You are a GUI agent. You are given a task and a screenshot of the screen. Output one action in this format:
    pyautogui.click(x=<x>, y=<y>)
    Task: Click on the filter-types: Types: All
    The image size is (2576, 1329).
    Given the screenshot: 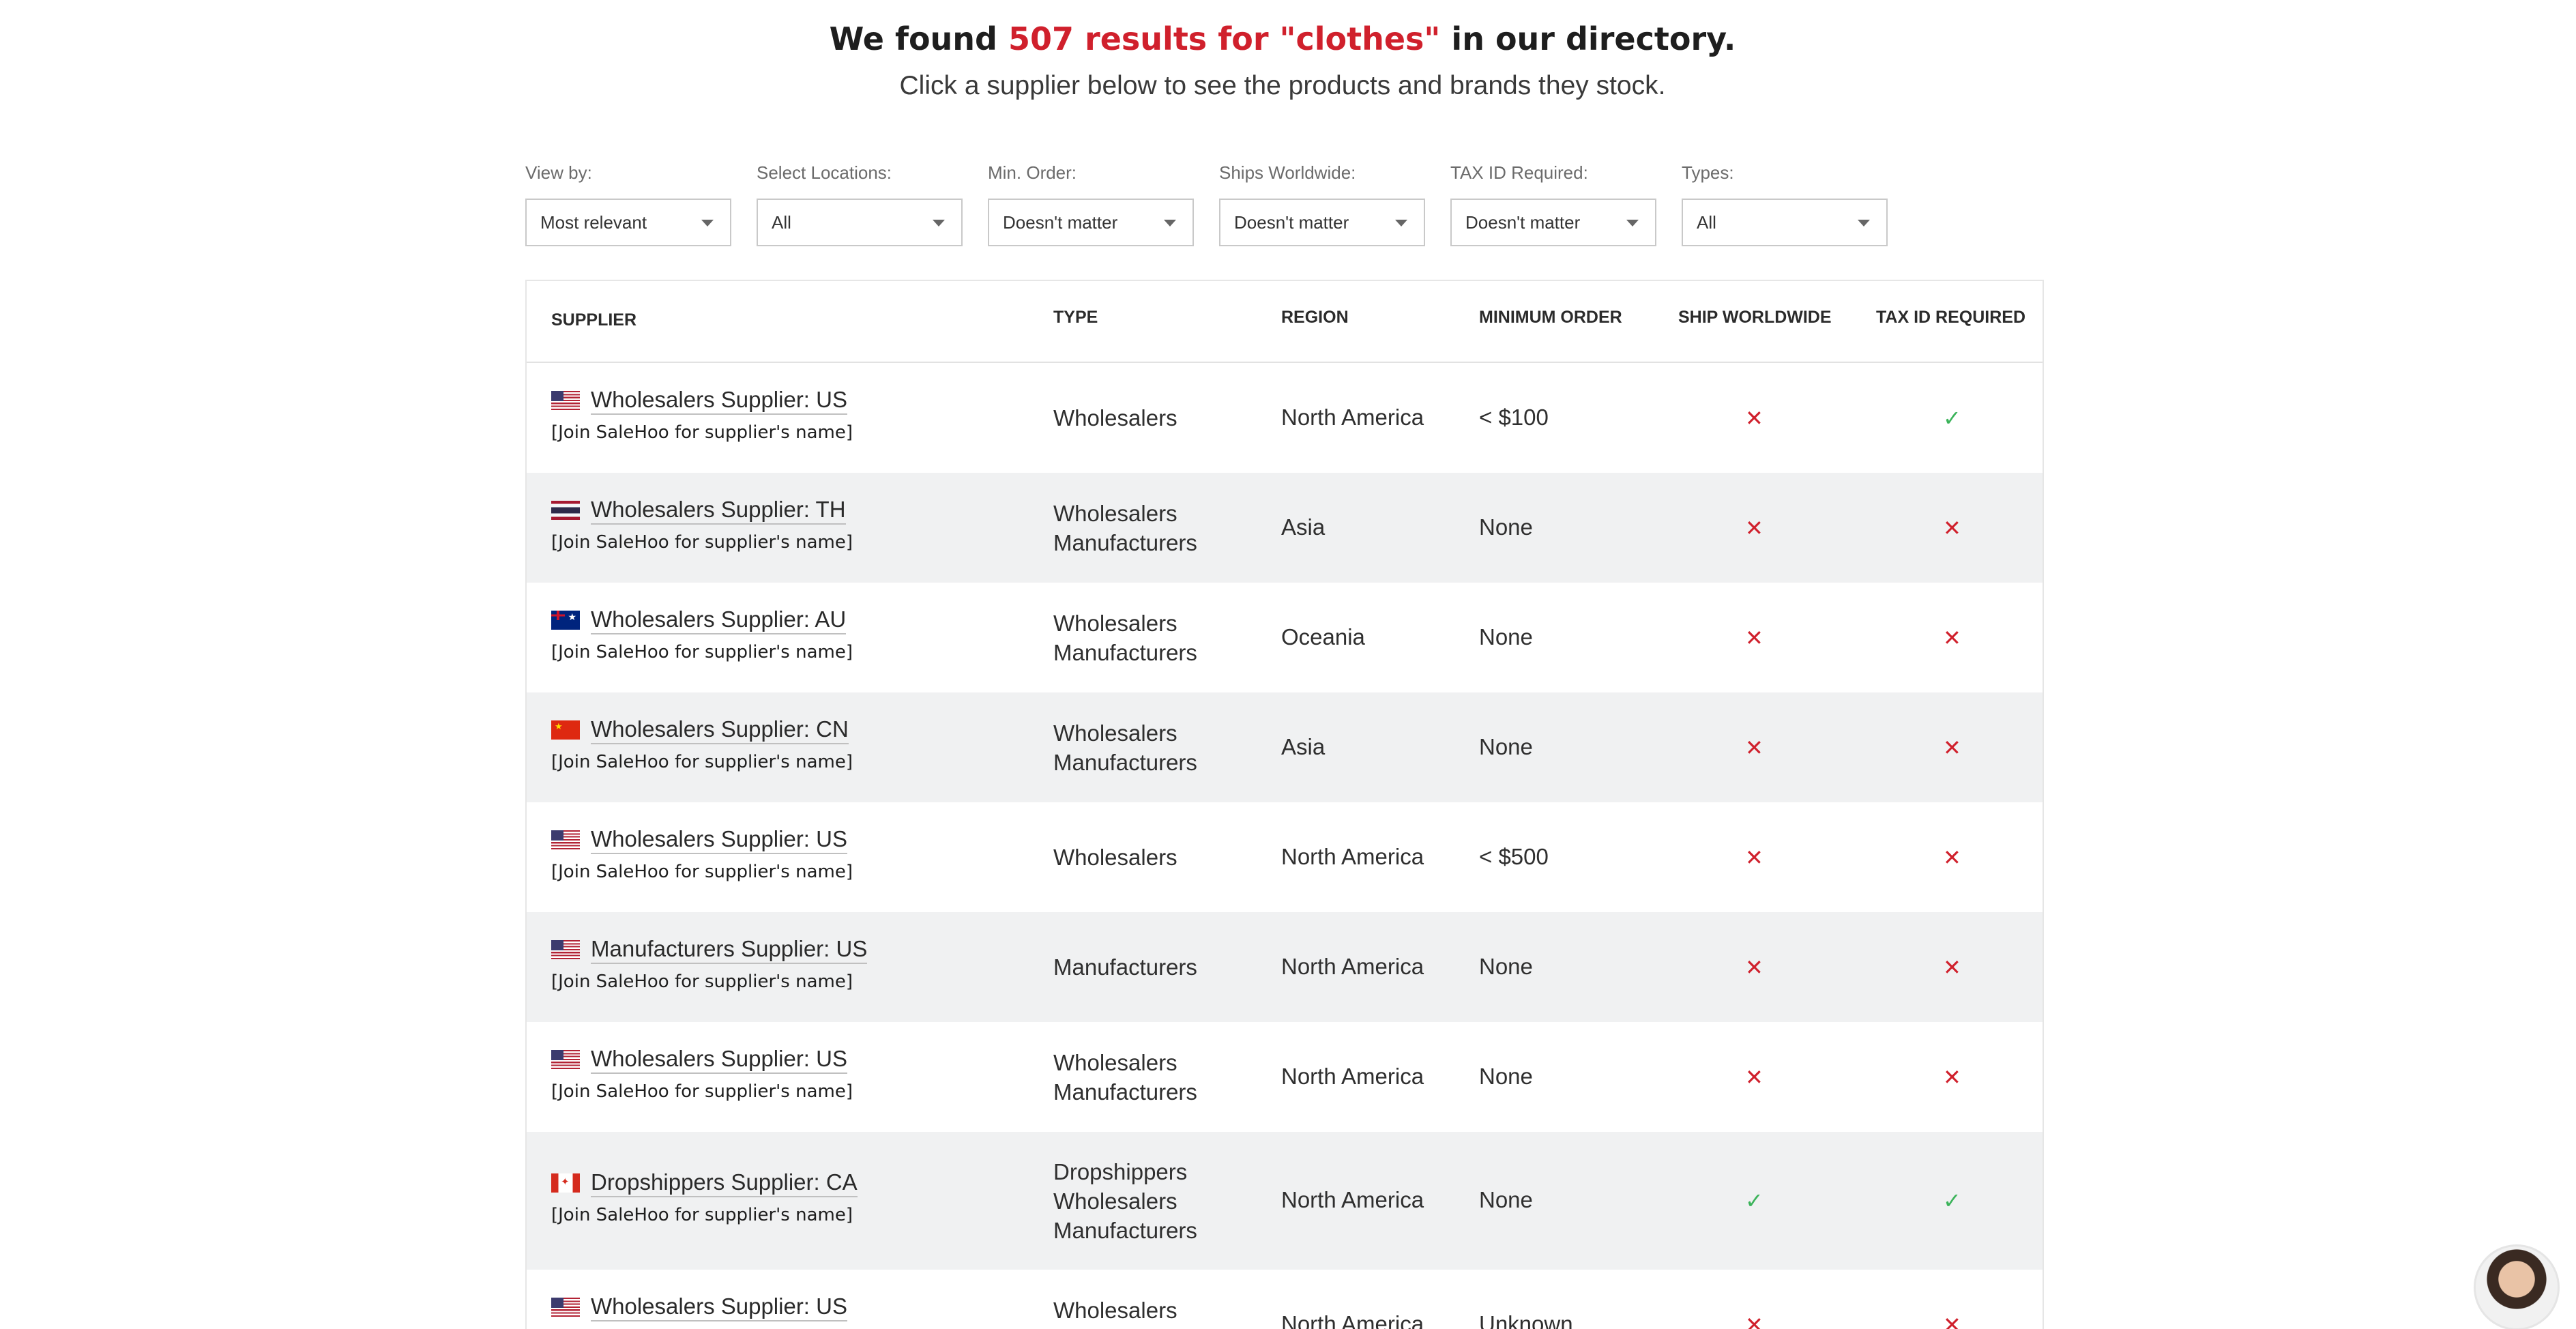 What is the action you would take?
    pyautogui.click(x=1785, y=203)
    